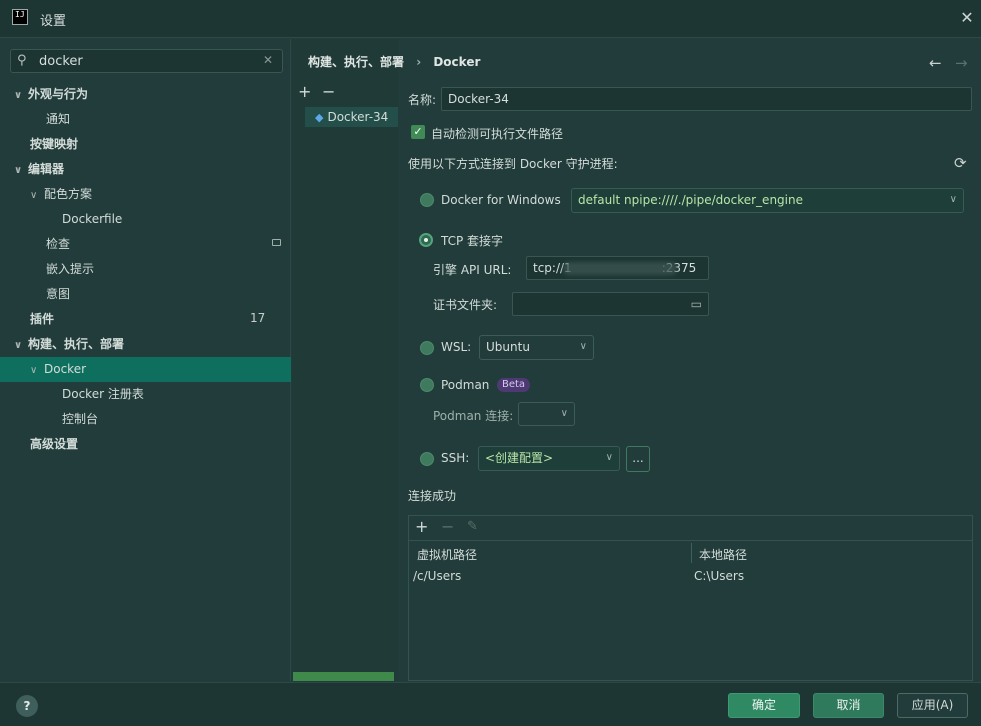 The image size is (981, 726). What do you see at coordinates (427, 200) in the screenshot?
I see `docker-for-windows-radio` at bounding box center [427, 200].